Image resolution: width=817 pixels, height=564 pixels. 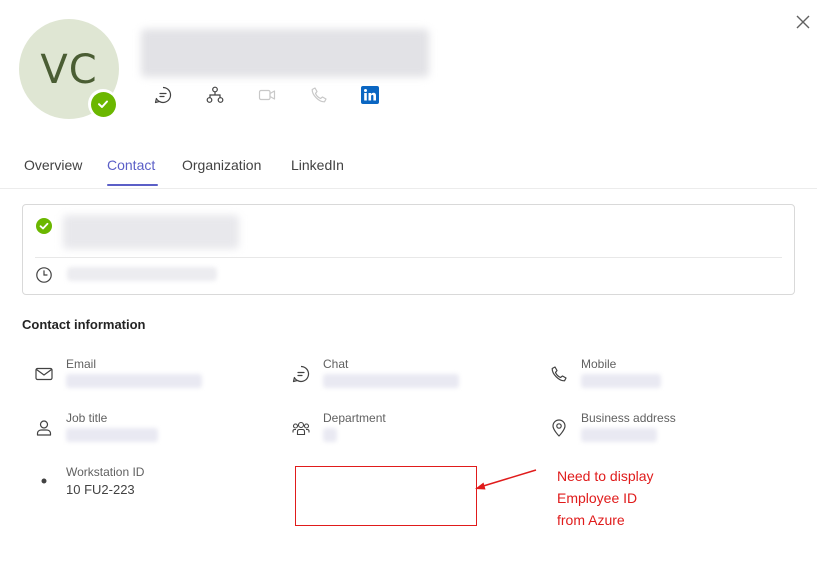 I want to click on profile-tabs: Overview Contact Organization LinkedIn, so click(x=408, y=169).